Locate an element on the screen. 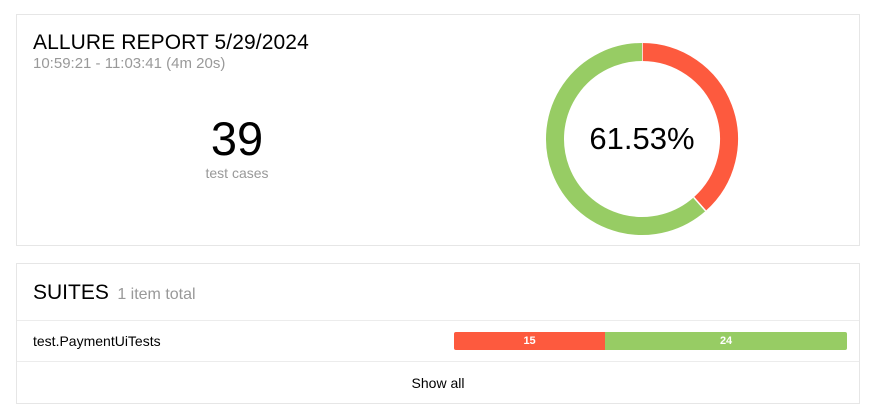 The height and width of the screenshot is (419, 871). suite-status-bar: 15 24 is located at coordinates (650, 341).